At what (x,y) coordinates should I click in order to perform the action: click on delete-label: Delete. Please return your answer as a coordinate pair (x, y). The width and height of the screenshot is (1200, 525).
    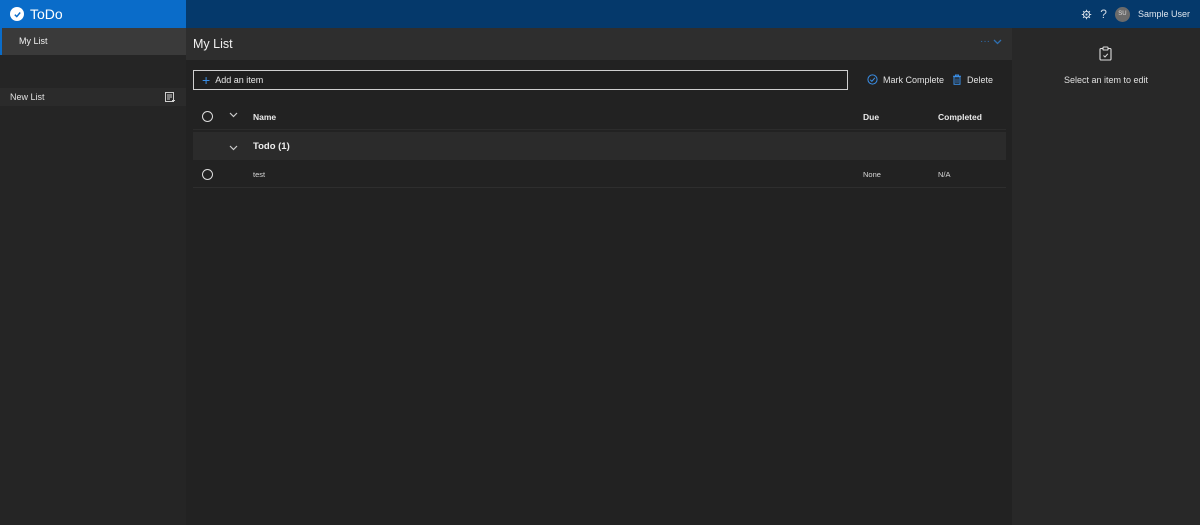
    Looking at the image, I should click on (980, 79).